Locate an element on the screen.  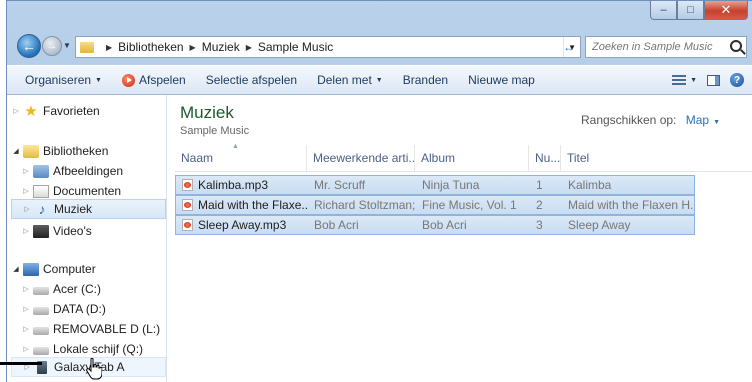
forward-button: → is located at coordinates (52, 46).